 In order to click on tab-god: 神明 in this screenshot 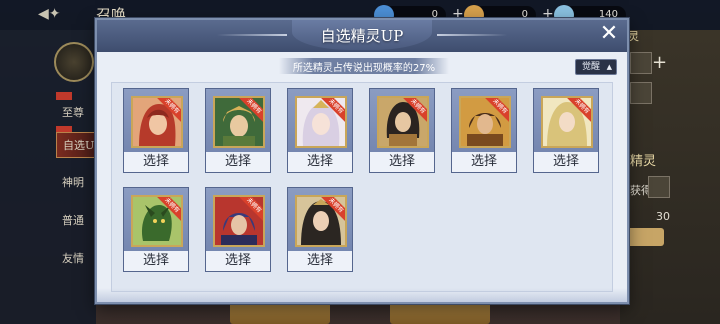, I will do `click(76, 183)`.